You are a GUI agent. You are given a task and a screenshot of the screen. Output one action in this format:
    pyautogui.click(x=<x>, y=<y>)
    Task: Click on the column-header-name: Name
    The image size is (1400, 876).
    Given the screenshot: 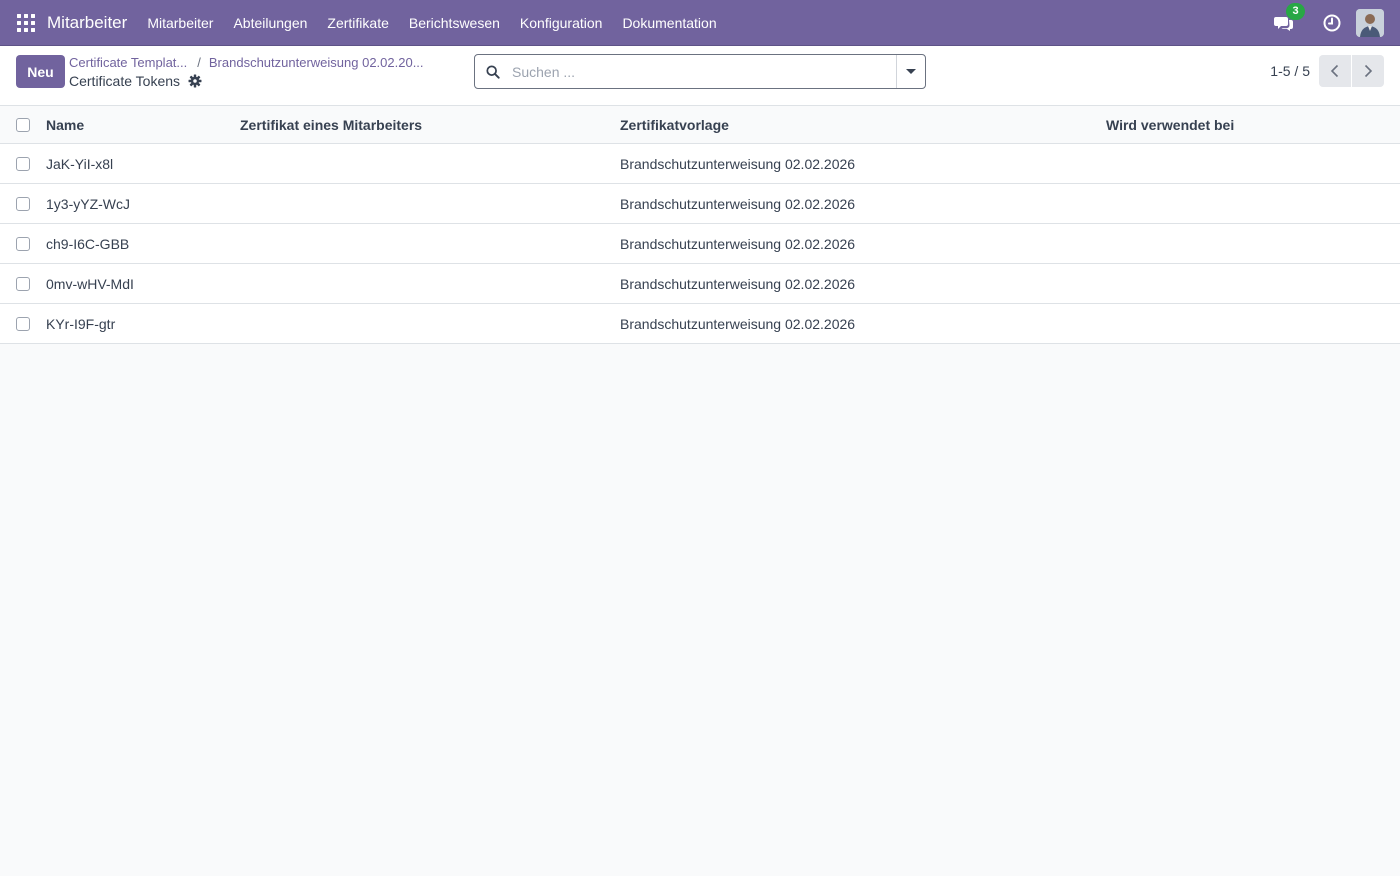 What is the action you would take?
    pyautogui.click(x=65, y=124)
    